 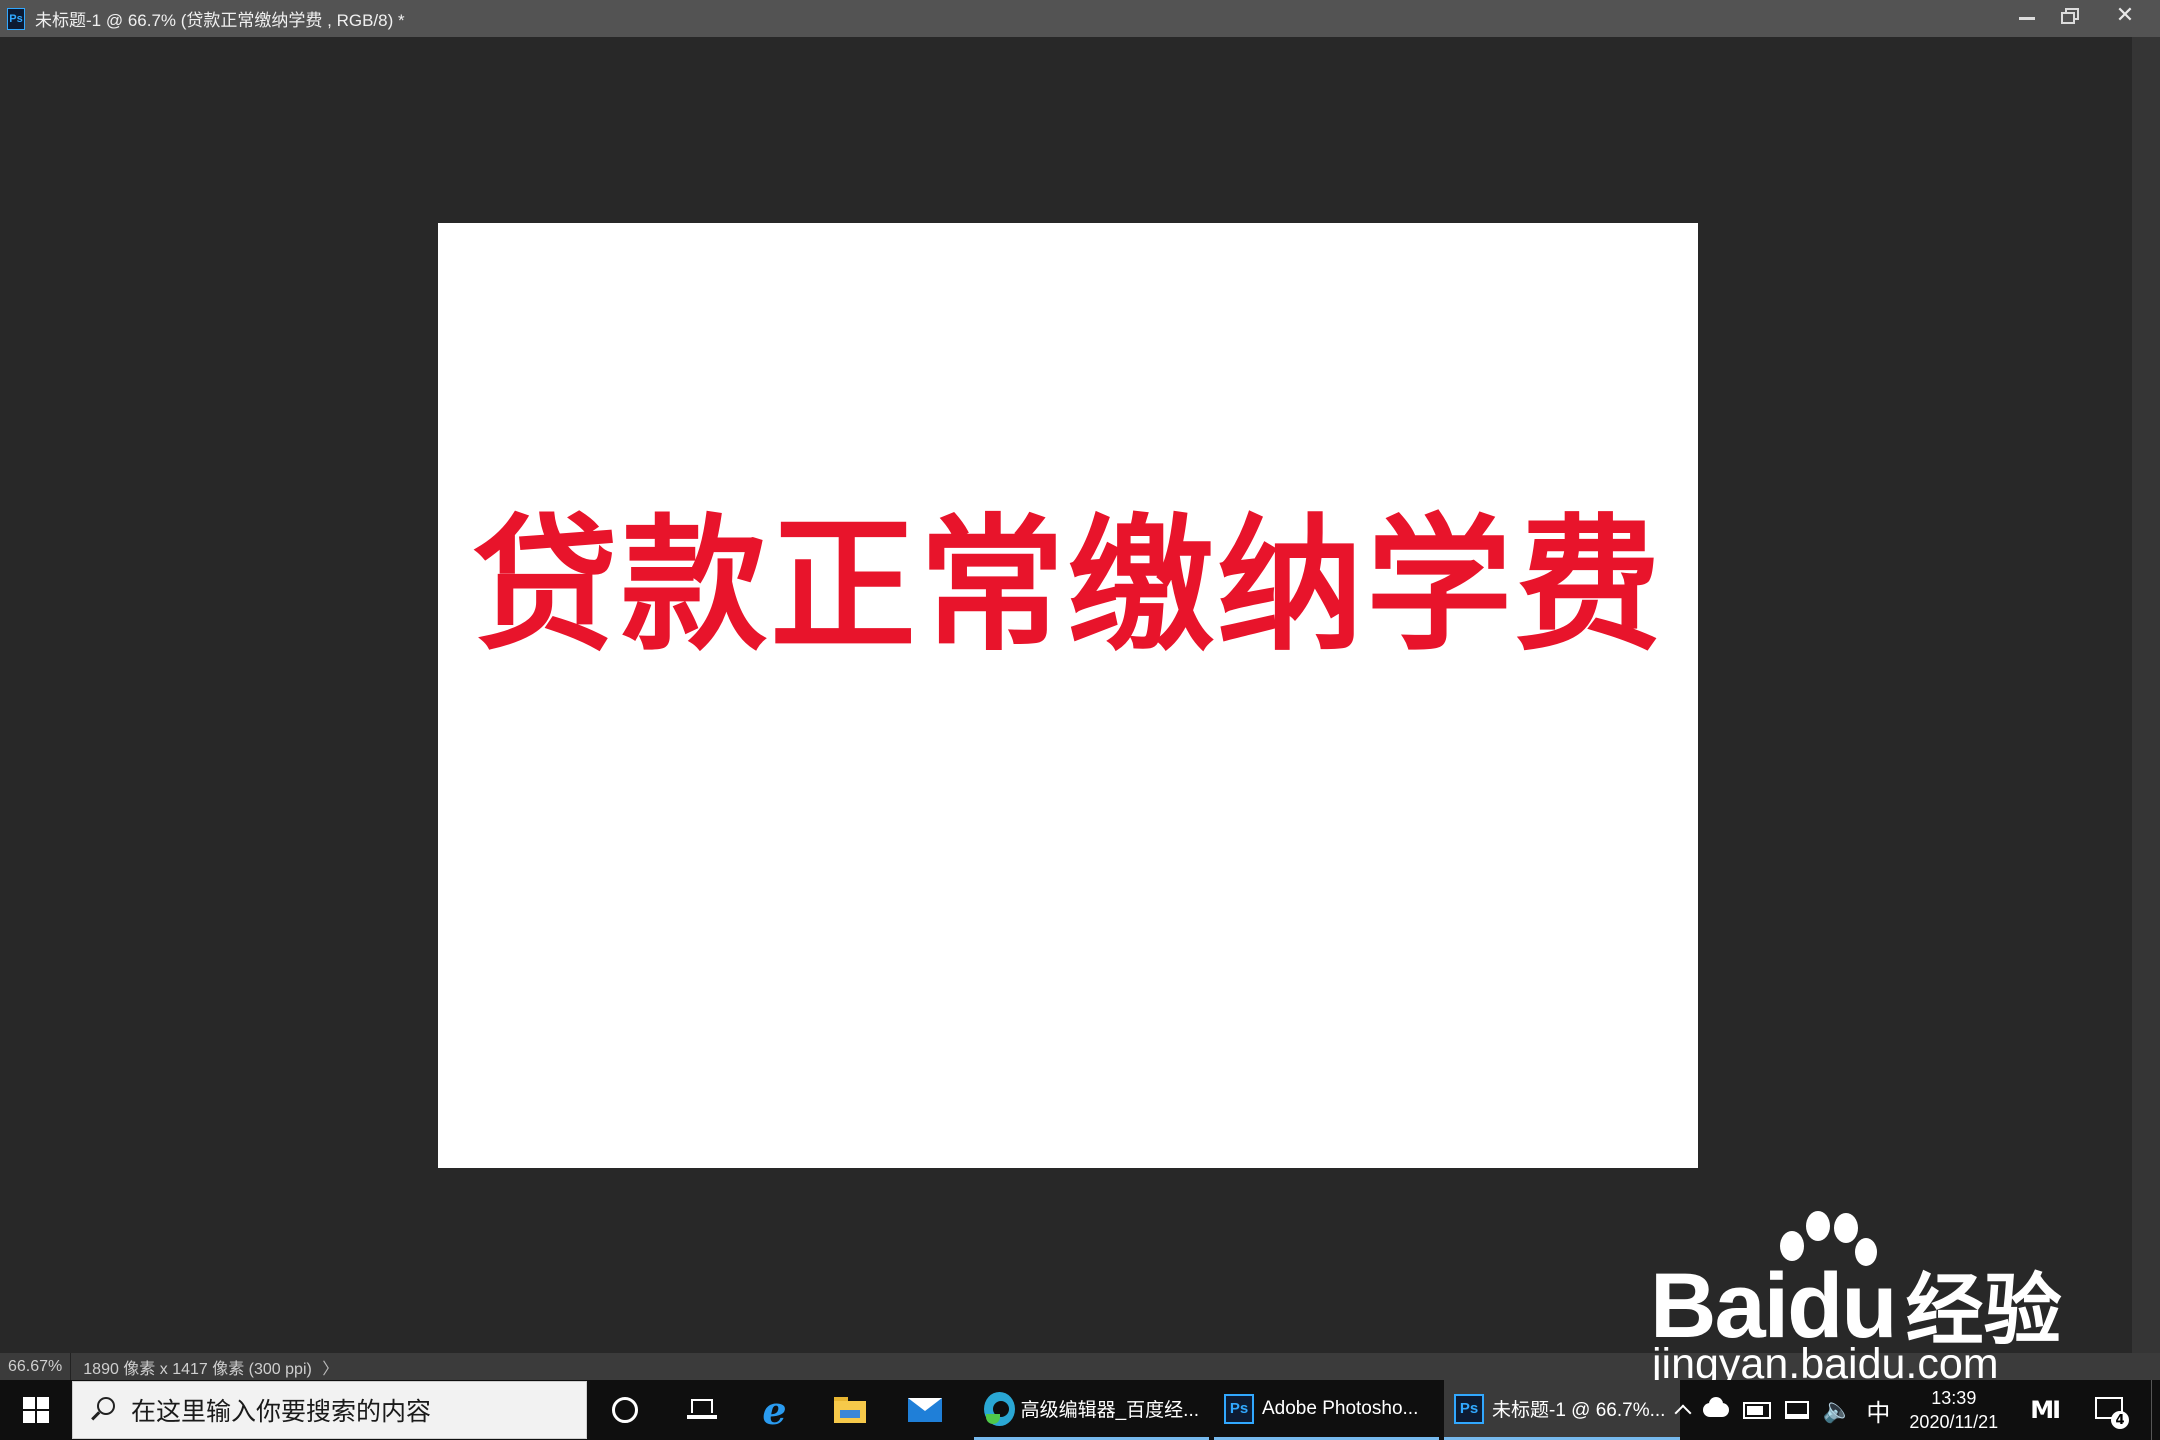 I want to click on mail-icon, so click(x=924, y=1410).